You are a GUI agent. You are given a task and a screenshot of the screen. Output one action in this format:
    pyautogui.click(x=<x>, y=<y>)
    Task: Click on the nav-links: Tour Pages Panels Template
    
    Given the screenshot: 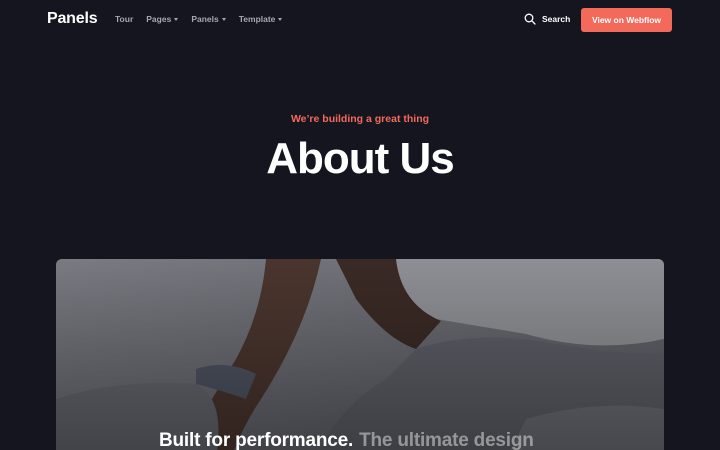 What is the action you would take?
    pyautogui.click(x=199, y=19)
    